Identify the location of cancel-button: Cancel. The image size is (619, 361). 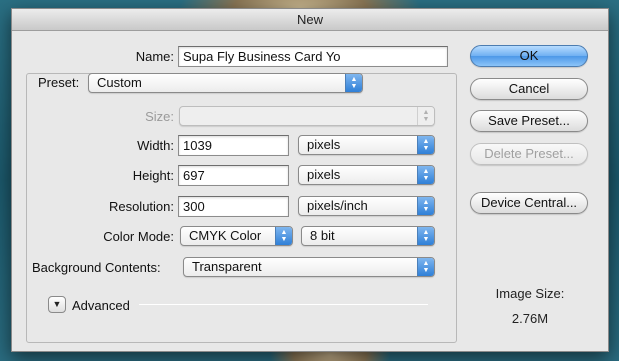
(529, 89).